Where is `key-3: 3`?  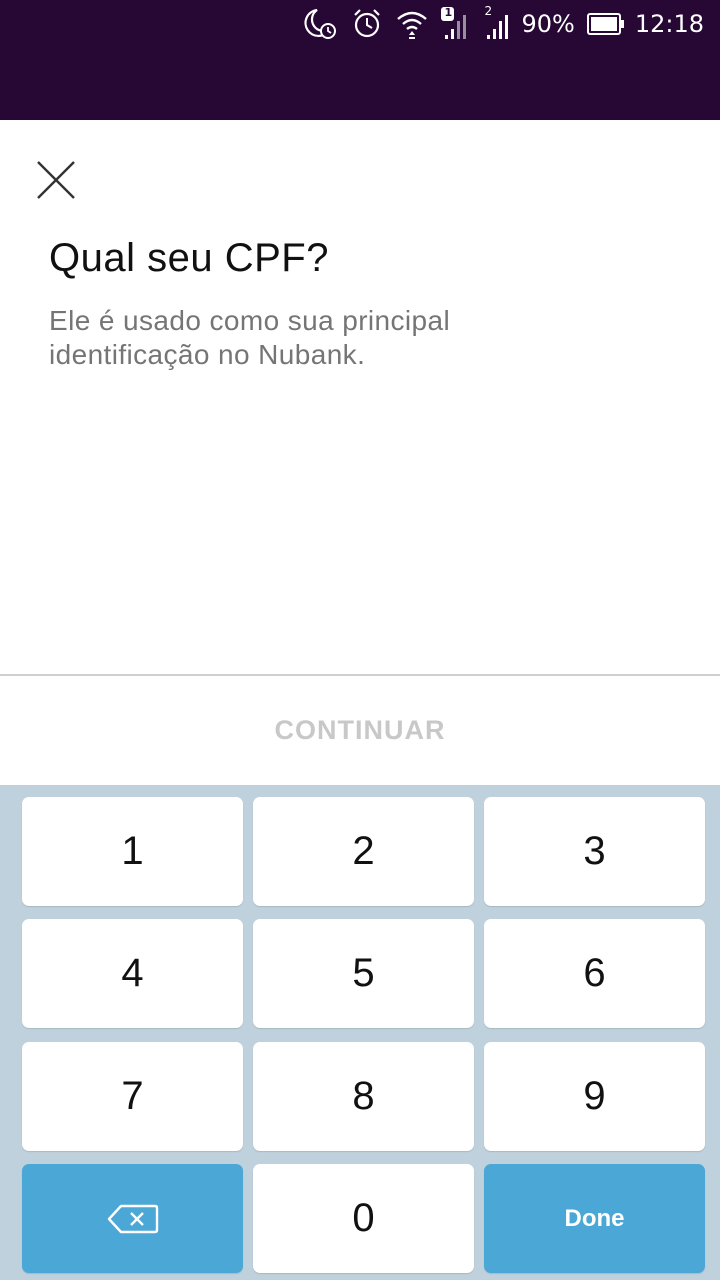
key-3: 3 is located at coordinates (594, 851).